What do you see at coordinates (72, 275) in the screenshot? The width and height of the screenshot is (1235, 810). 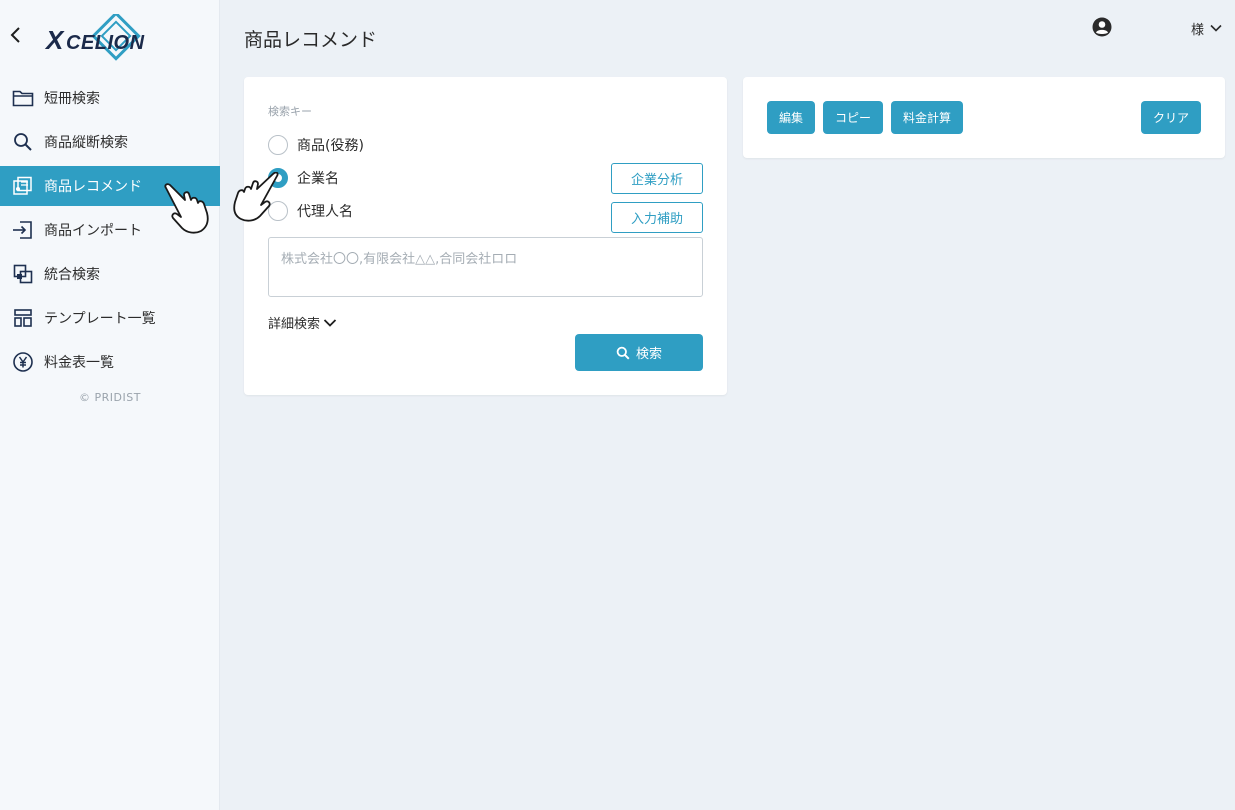 I see `sidebar-item-label: 統合検索` at bounding box center [72, 275].